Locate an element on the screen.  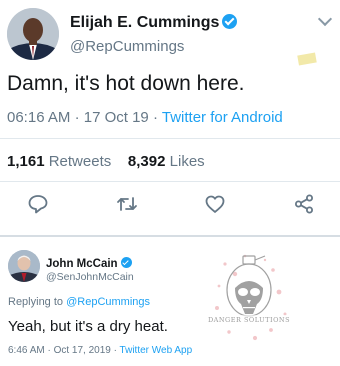
reply-text: Yeah, but it's a dry heat. is located at coordinates (88, 326).